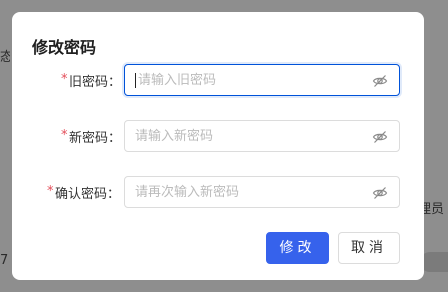  I want to click on background-number-fragment: 7, so click(4, 260).